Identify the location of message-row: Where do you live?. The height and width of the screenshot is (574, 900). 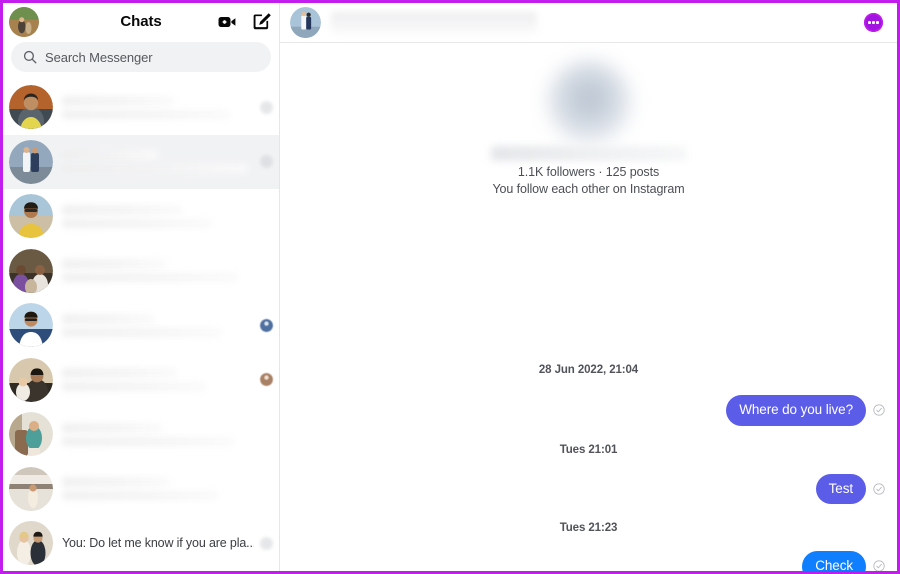
(588, 410).